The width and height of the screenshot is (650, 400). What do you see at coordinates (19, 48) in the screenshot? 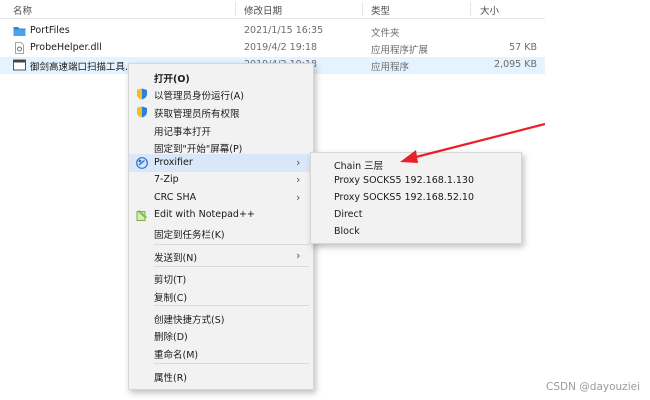
I see `dll-file-icon` at bounding box center [19, 48].